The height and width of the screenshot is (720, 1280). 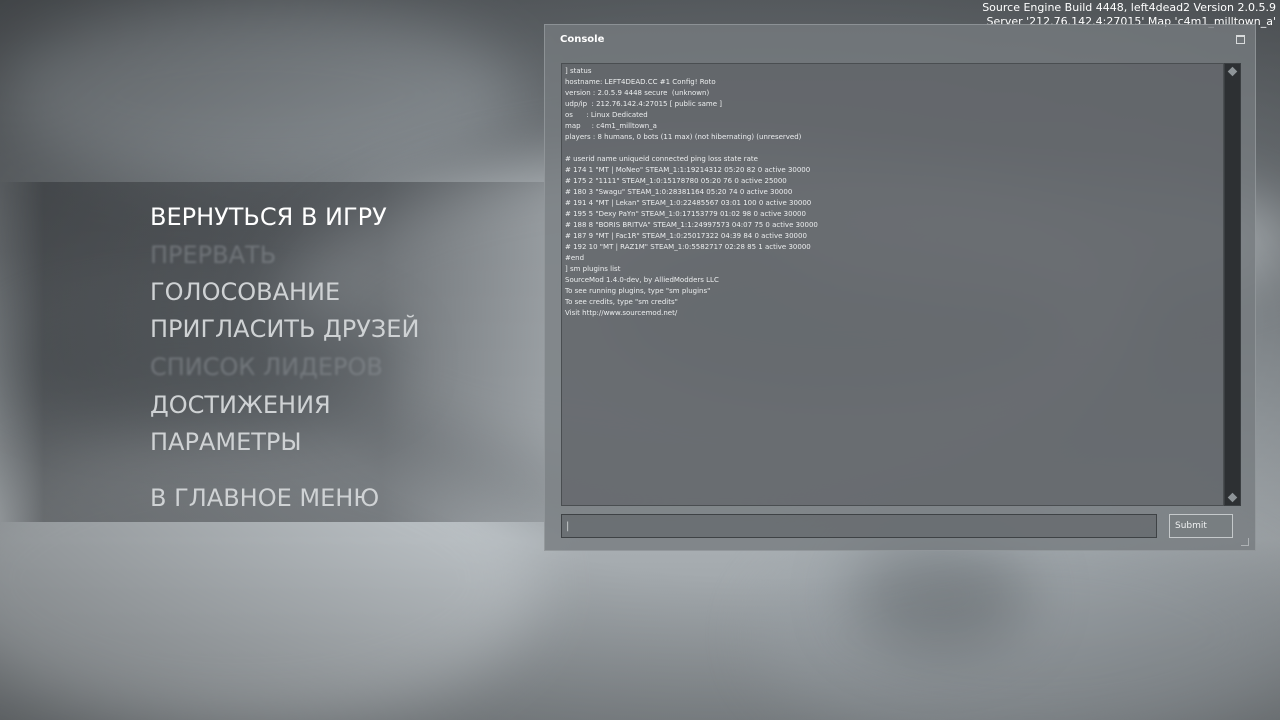 What do you see at coordinates (637, 93) in the screenshot?
I see `console-line: version : 2.0.5.9 4448 secure (unknown)` at bounding box center [637, 93].